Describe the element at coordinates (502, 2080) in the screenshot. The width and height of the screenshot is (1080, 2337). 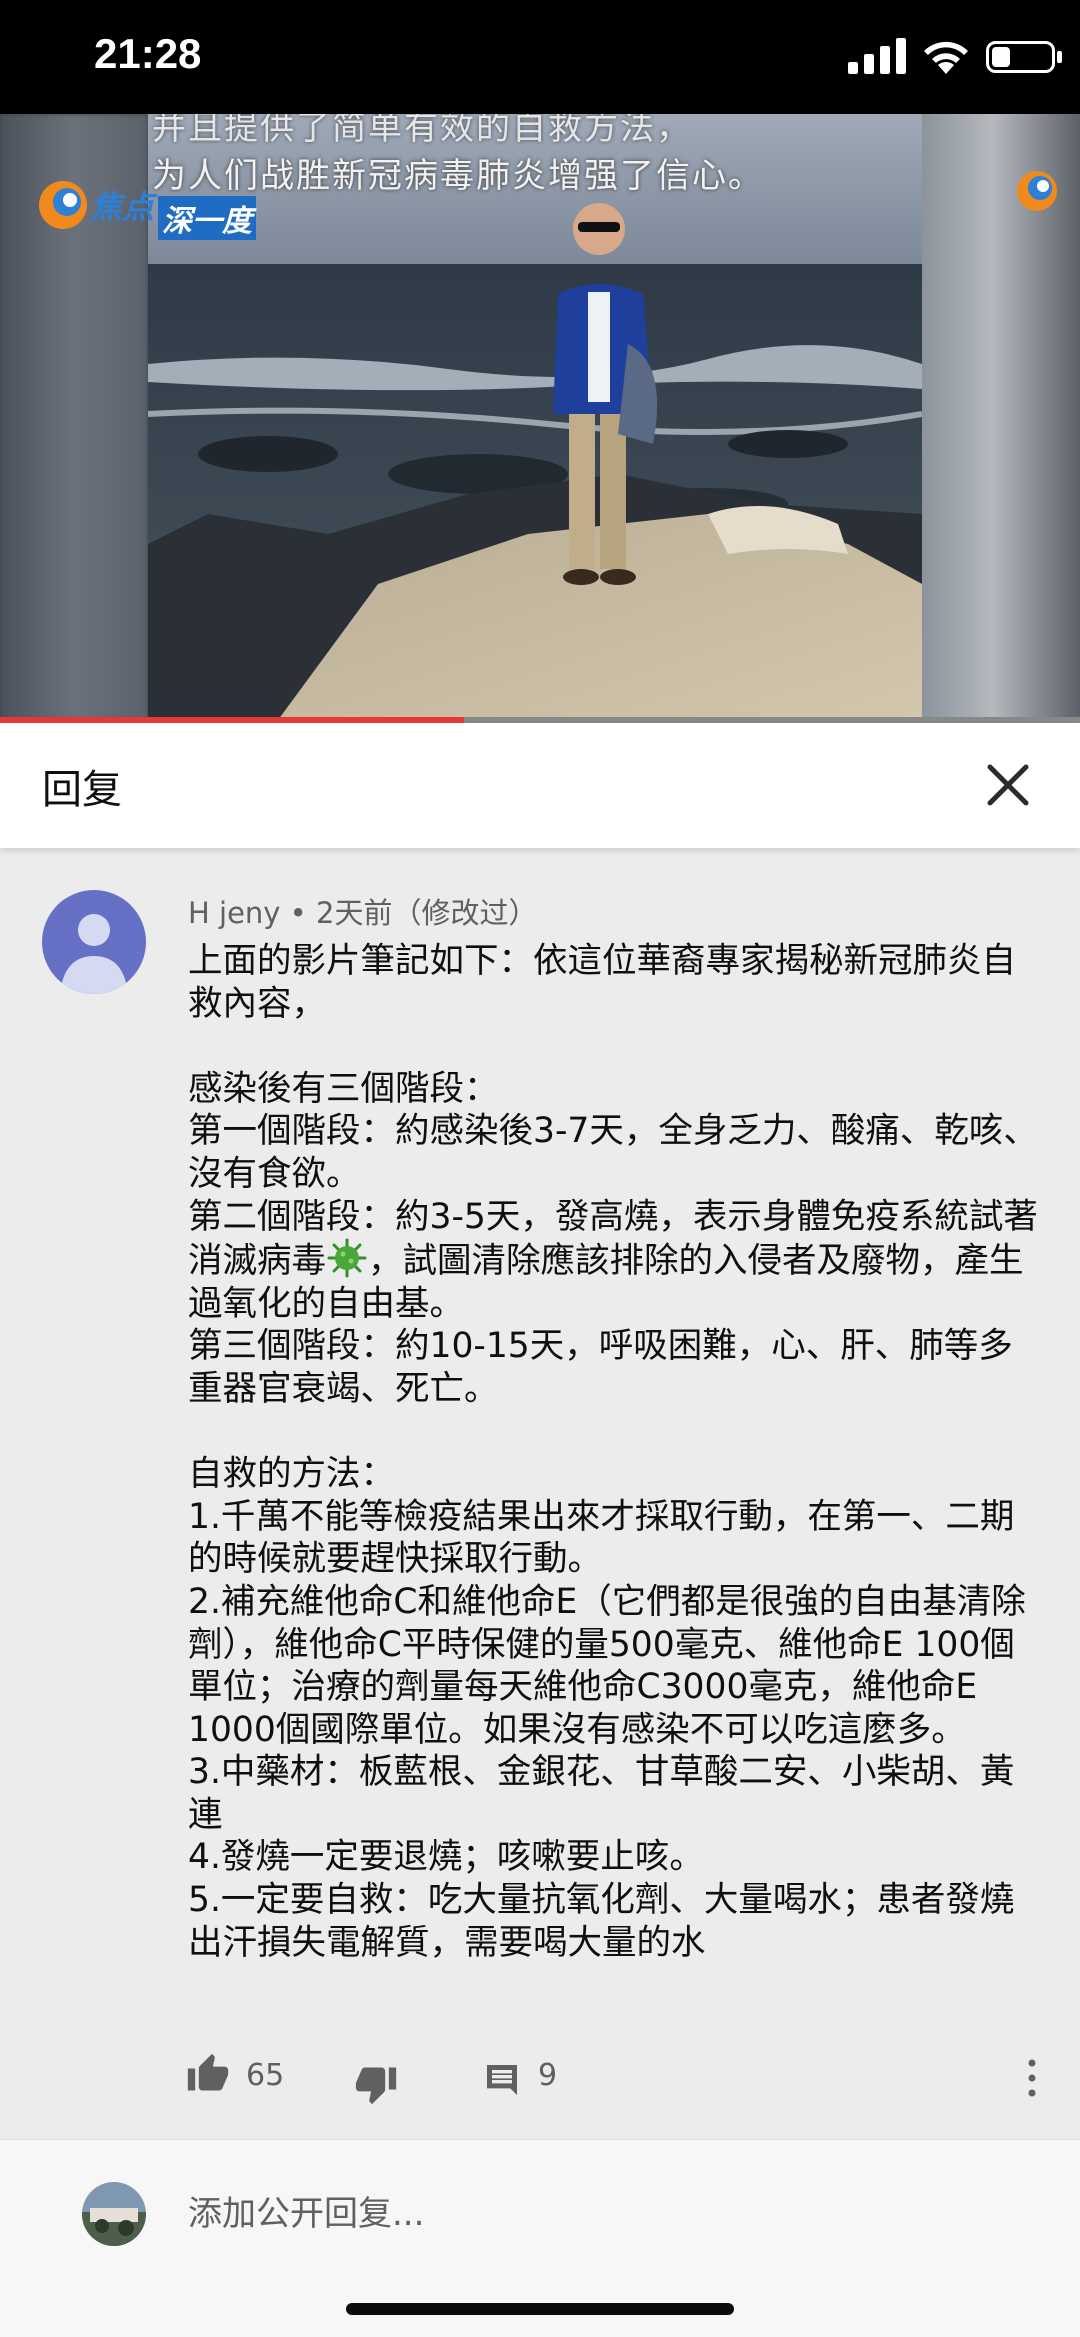
I see `reply-icon` at that location.